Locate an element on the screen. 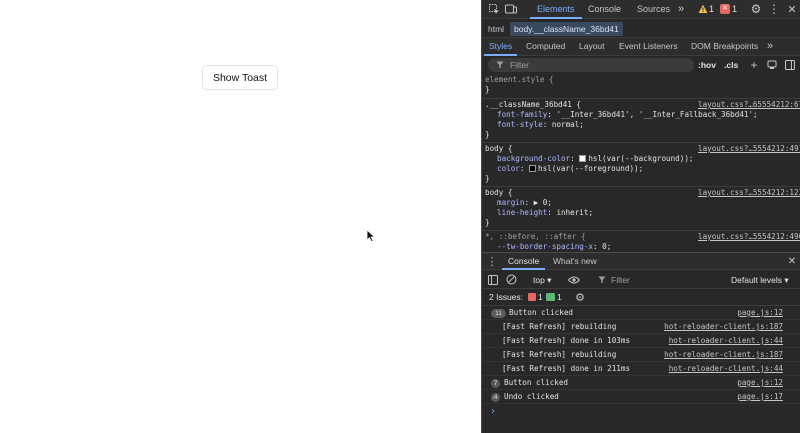 Image resolution: width=800 pixels, height=433 pixels. css-declaration: --tw-border-spacing-x: 0; is located at coordinates (554, 246).